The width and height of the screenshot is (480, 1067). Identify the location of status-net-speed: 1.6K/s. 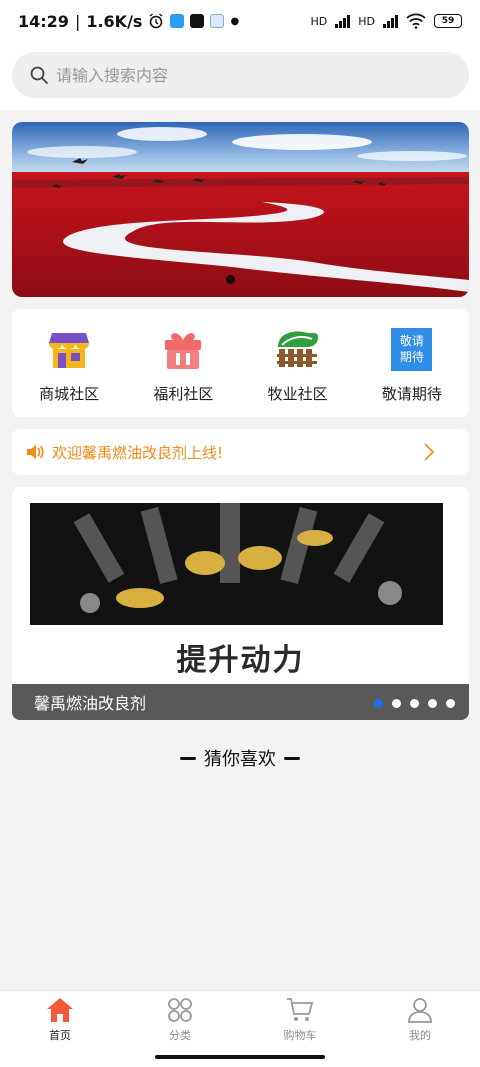
(114, 21).